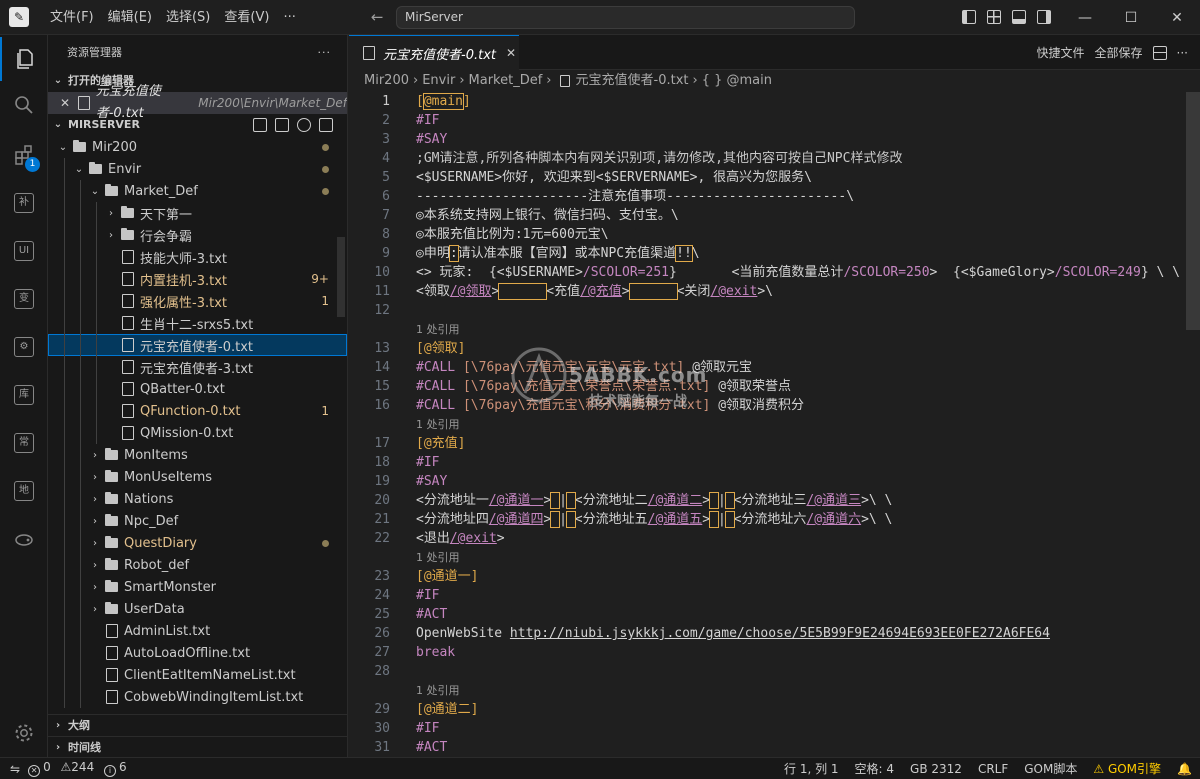 The width and height of the screenshot is (1200, 779). Describe the element at coordinates (197, 697) in the screenshot. I see `tree-file: CobwebWindingItemList.txt` at that location.